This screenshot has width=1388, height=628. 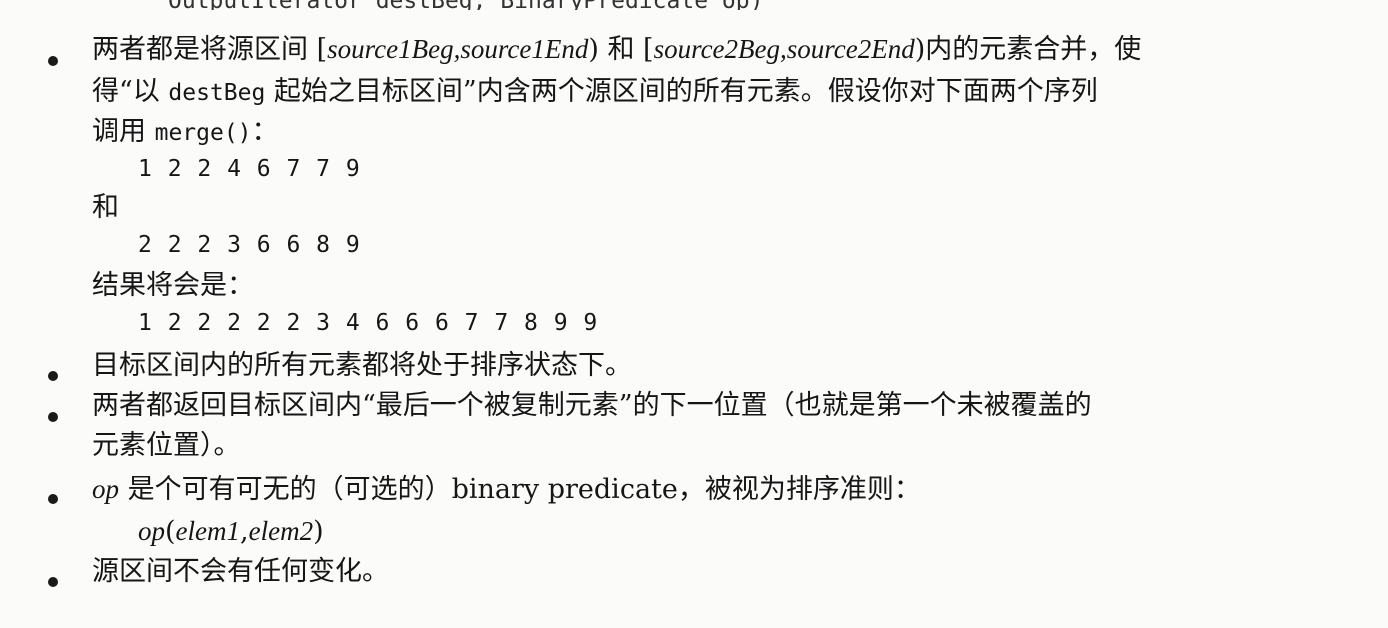 What do you see at coordinates (506, 489) in the screenshot?
I see `bullet-4-line-1: op 是个可有可无的（可选的）binary predicate，被视为排序准则：` at bounding box center [506, 489].